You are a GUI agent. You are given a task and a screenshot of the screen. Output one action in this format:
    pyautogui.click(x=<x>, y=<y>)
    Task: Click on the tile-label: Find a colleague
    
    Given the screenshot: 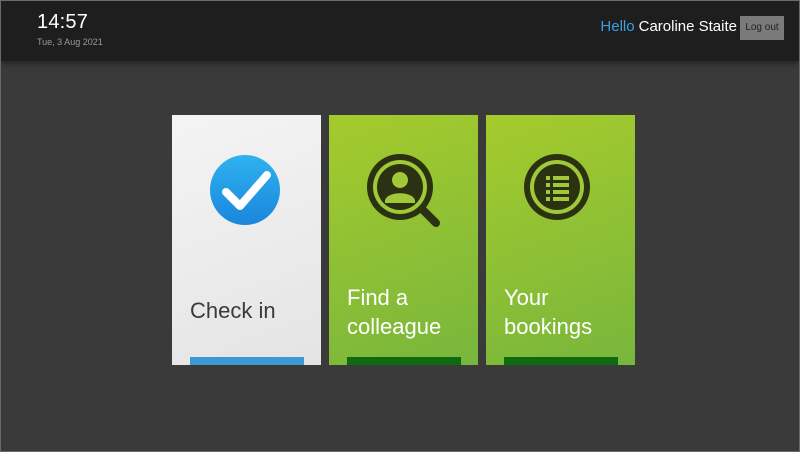 What is the action you would take?
    pyautogui.click(x=394, y=312)
    